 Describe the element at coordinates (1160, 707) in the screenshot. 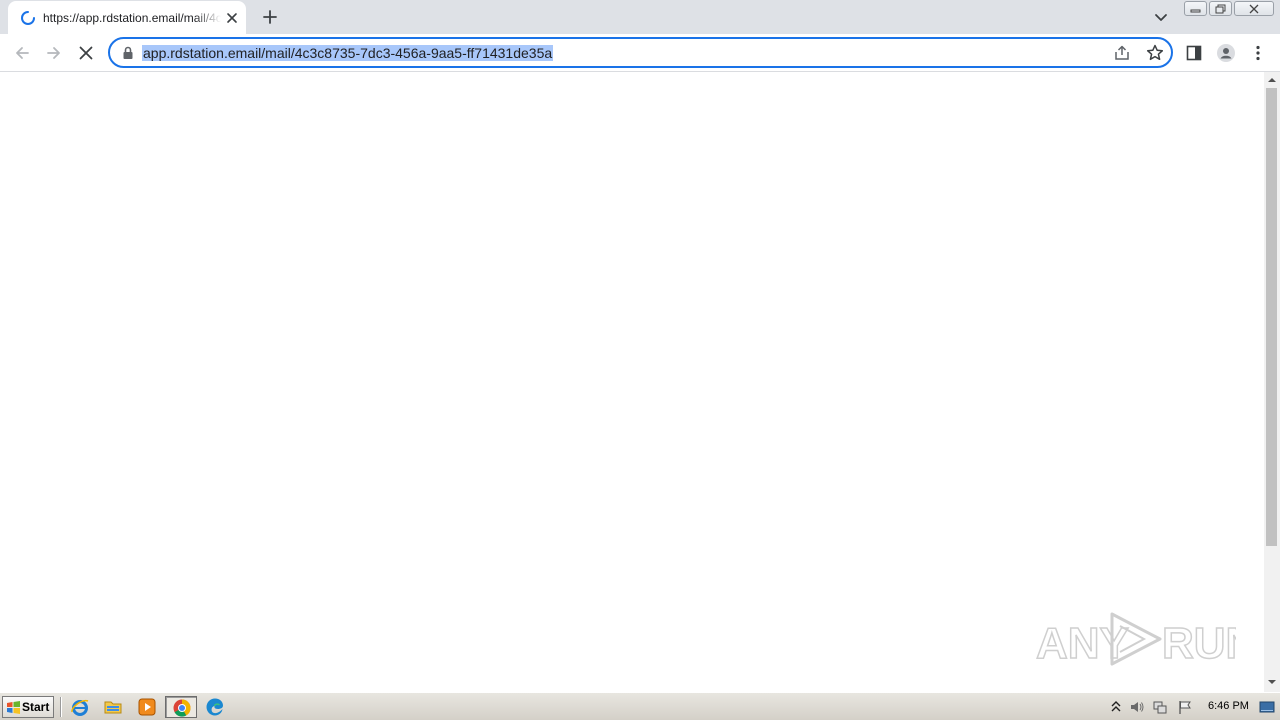

I see `network-icon` at that location.